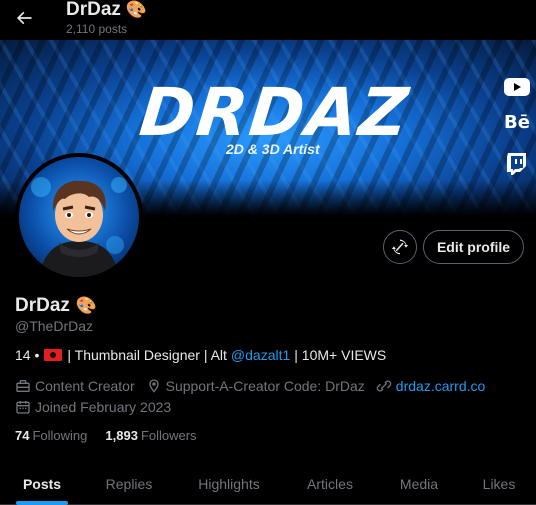 This screenshot has height=505, width=536. I want to click on joined-row: Joined February 2023, so click(98, 407).